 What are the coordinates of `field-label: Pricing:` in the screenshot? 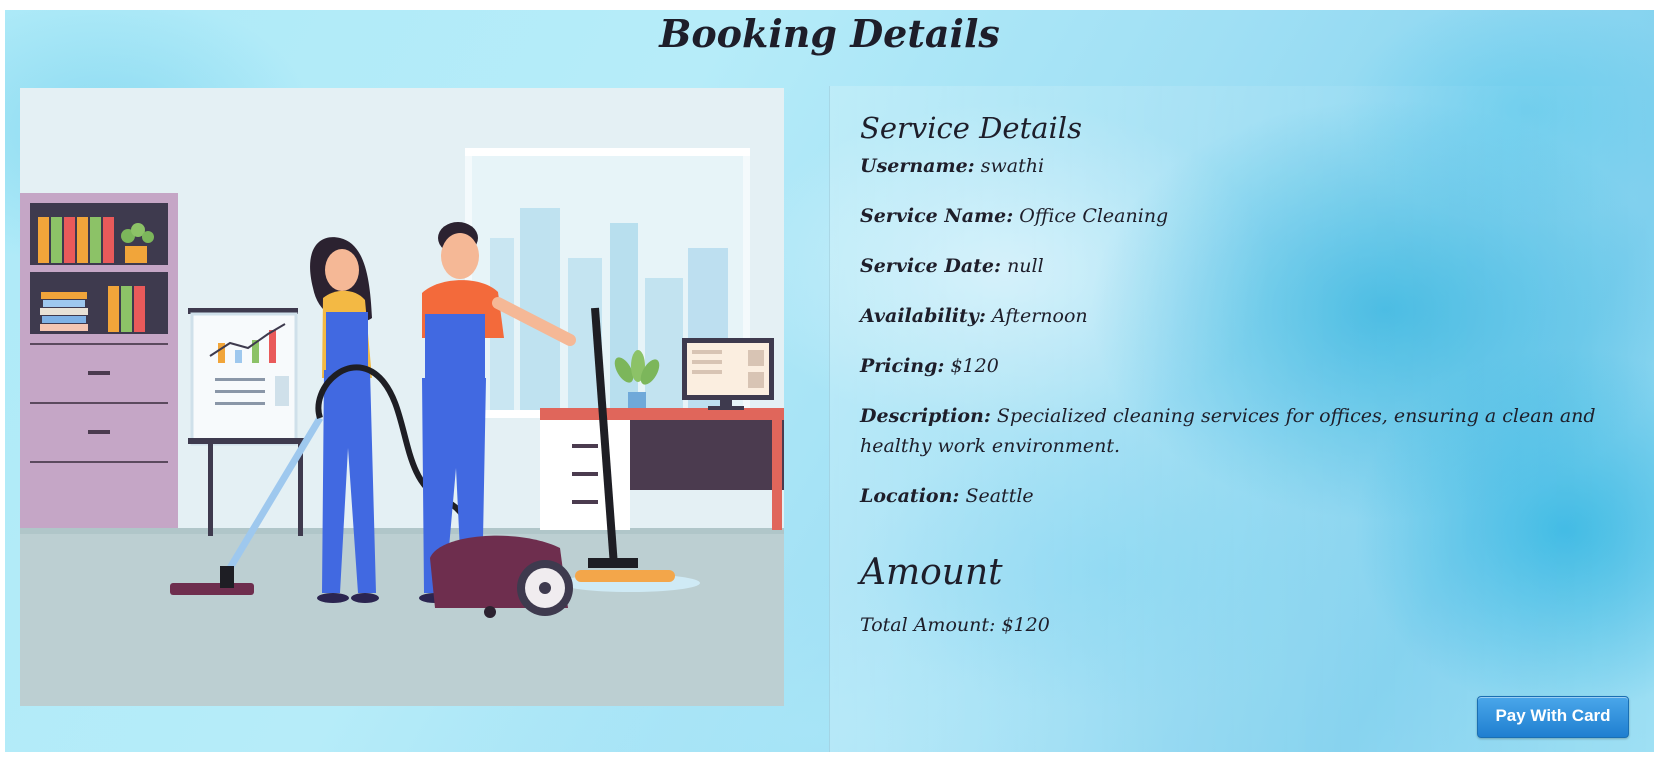 It's located at (902, 366).